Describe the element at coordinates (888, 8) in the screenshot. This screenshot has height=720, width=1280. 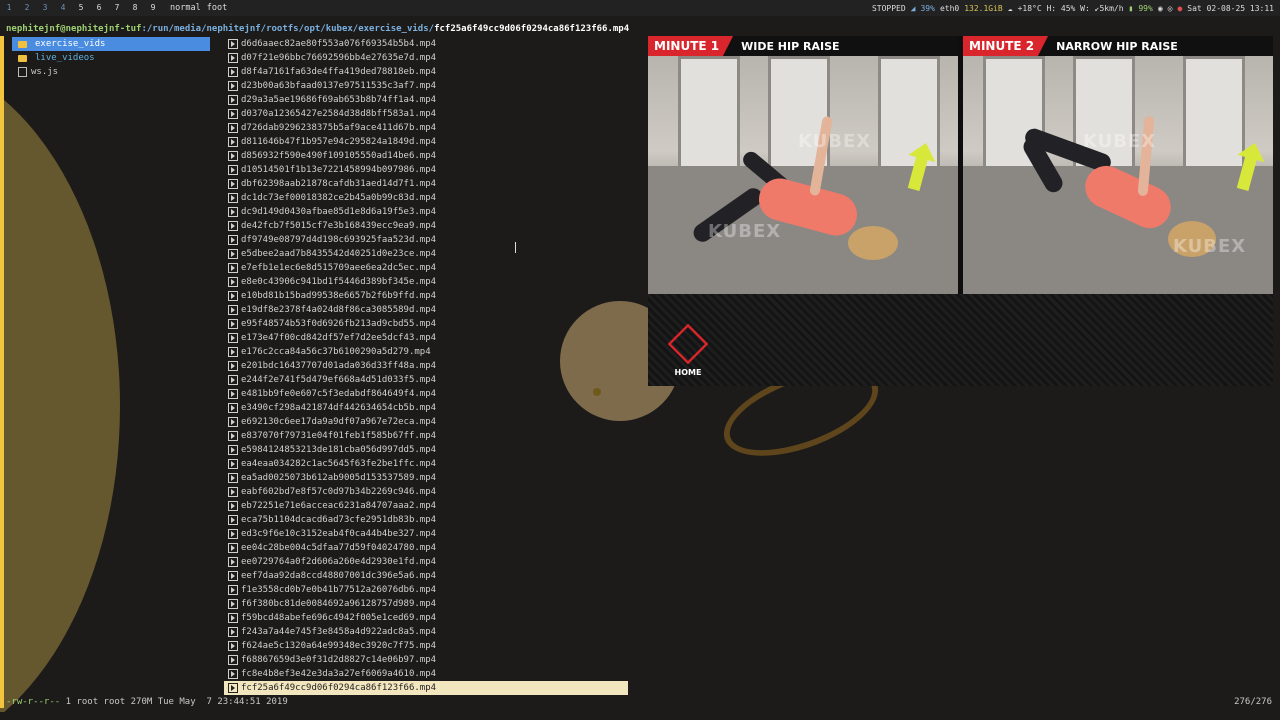
I see `player-status: STOPPED` at that location.